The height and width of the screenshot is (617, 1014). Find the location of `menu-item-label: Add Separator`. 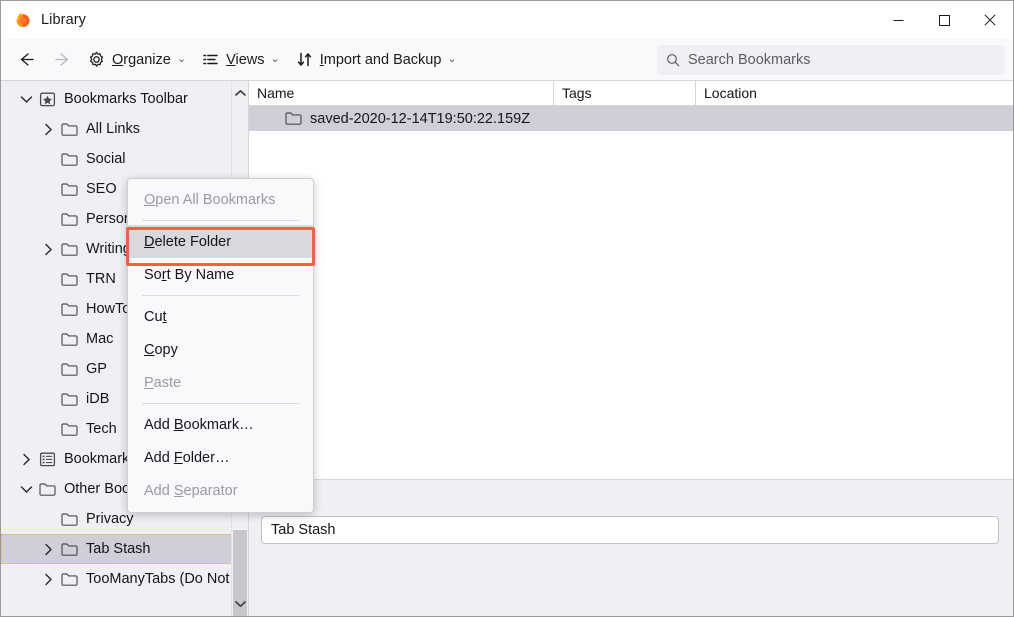

menu-item-label: Add Separator is located at coordinates (191, 490).